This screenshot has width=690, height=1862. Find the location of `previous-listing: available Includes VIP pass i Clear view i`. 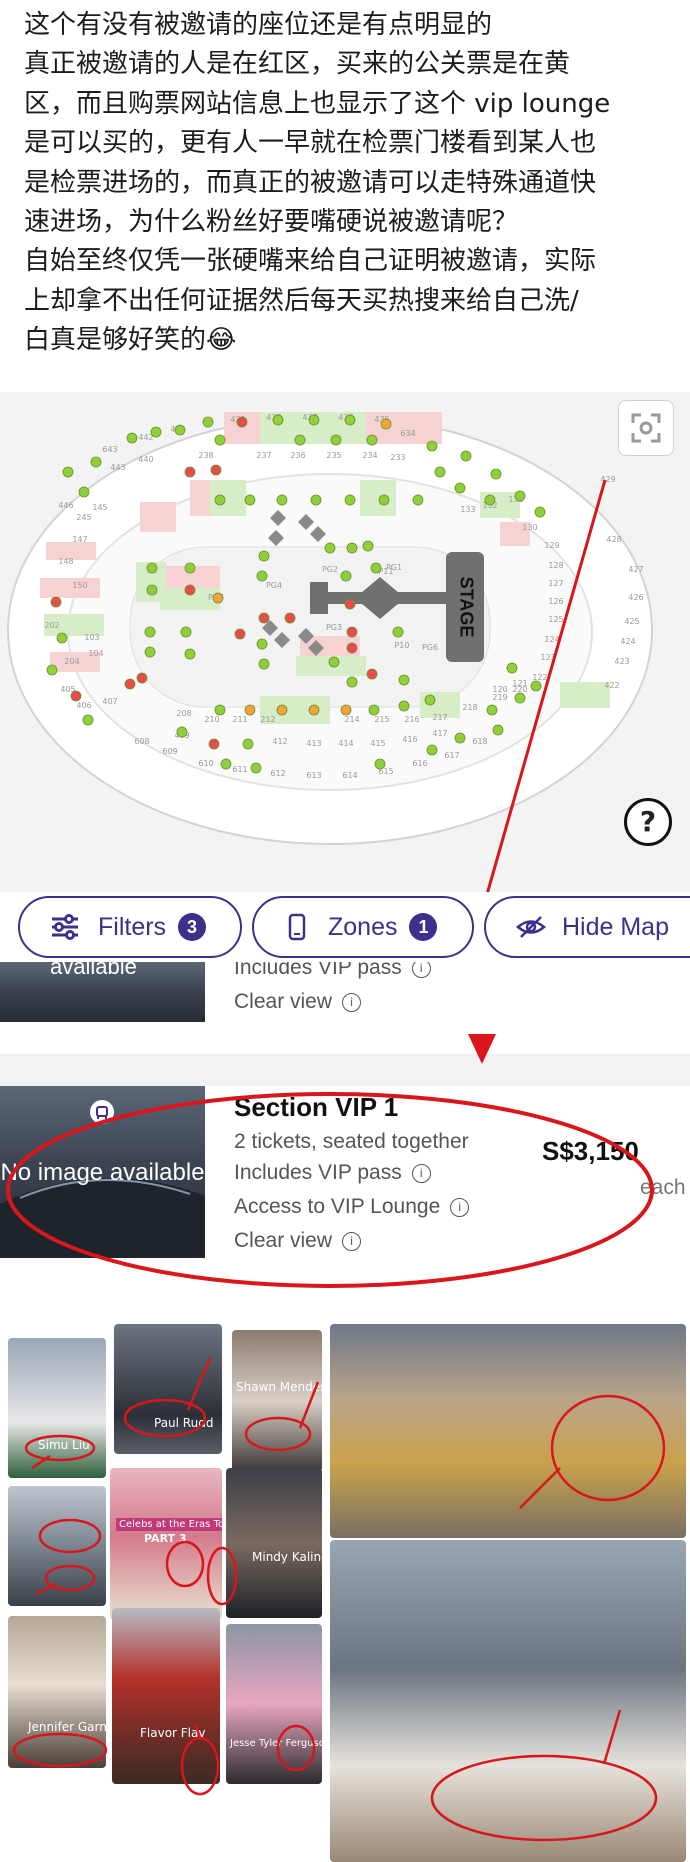

previous-listing: available Includes VIP pass i Clear view i is located at coordinates (345, 1008).